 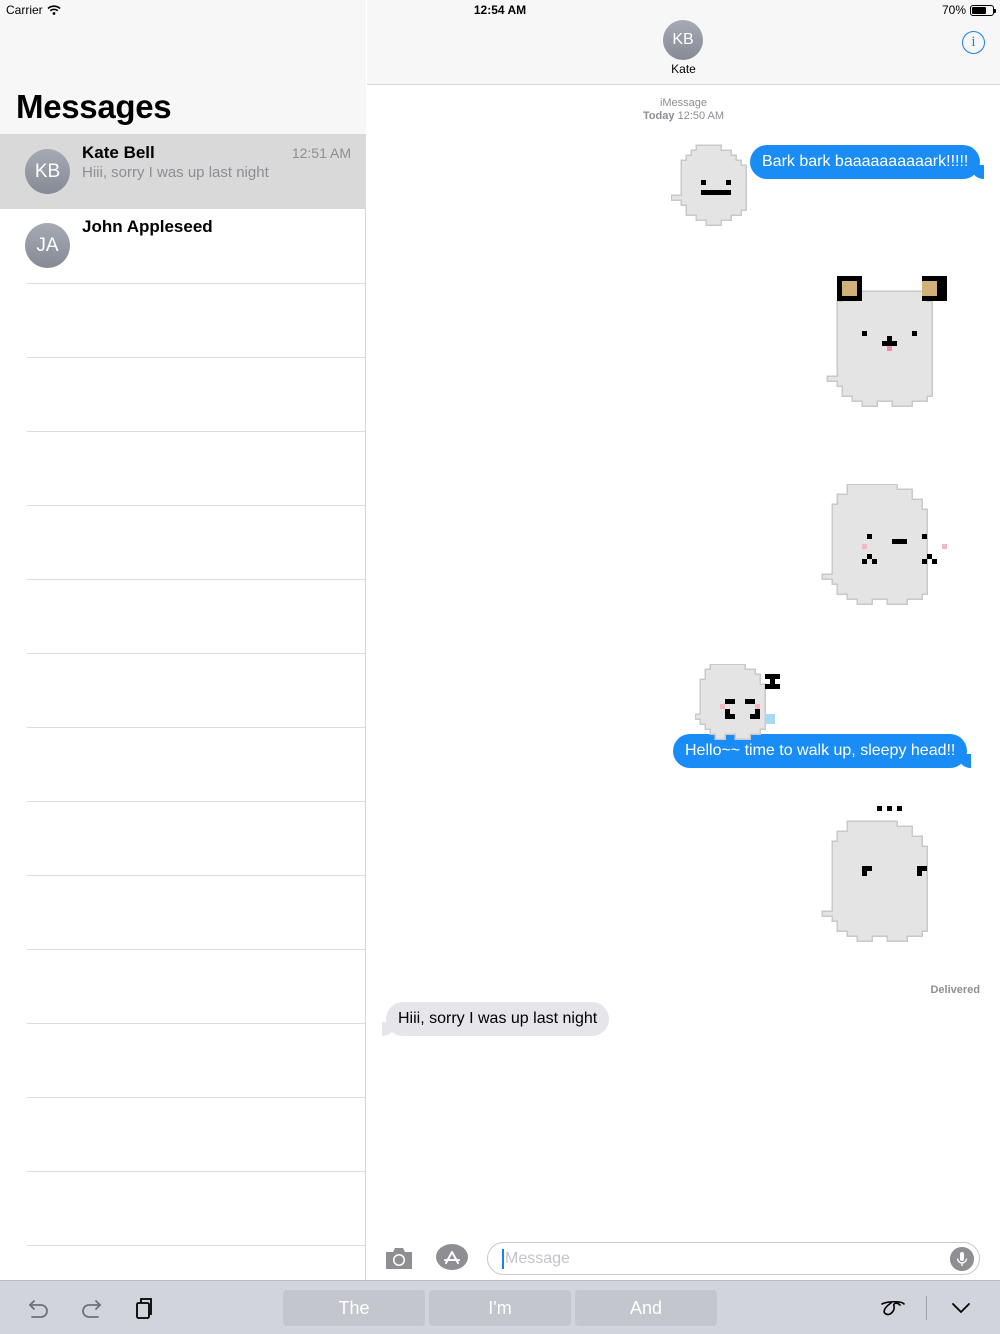 I want to click on redo-icon, so click(x=91, y=1308).